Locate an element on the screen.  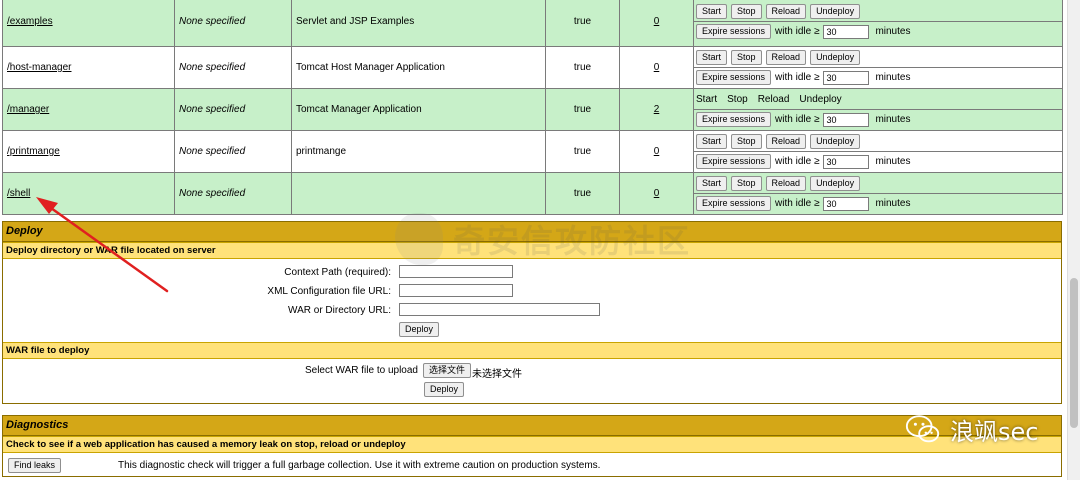
brand-watermark: 浪飒sec is located at coordinates (971, 429).